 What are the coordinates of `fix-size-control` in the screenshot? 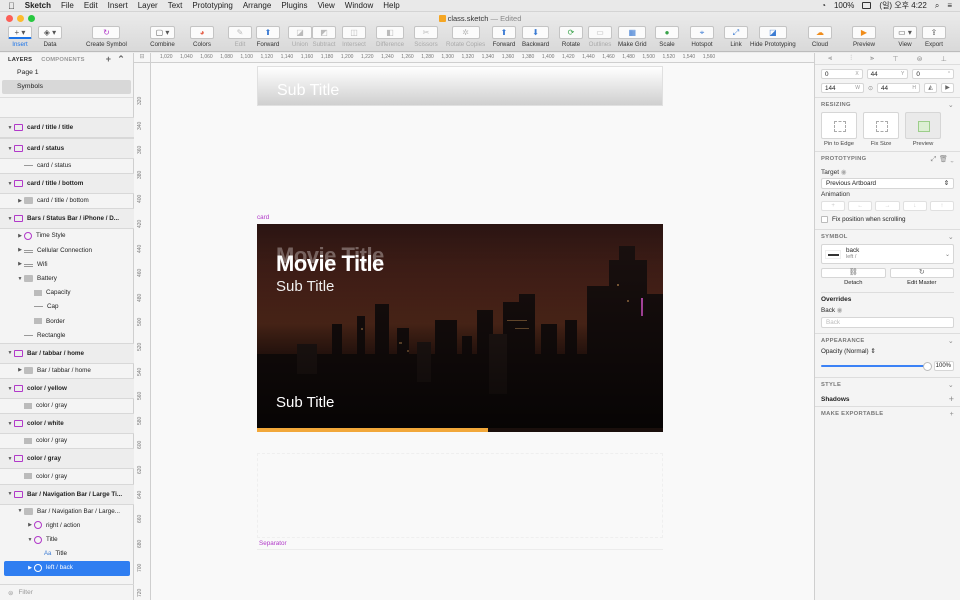 It's located at (881, 125).